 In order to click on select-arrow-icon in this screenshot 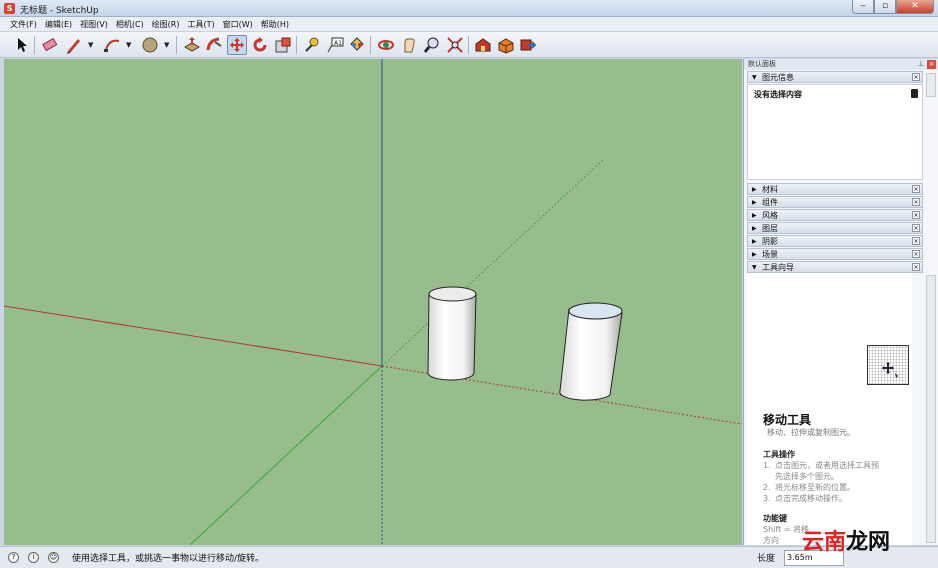, I will do `click(22, 45)`.